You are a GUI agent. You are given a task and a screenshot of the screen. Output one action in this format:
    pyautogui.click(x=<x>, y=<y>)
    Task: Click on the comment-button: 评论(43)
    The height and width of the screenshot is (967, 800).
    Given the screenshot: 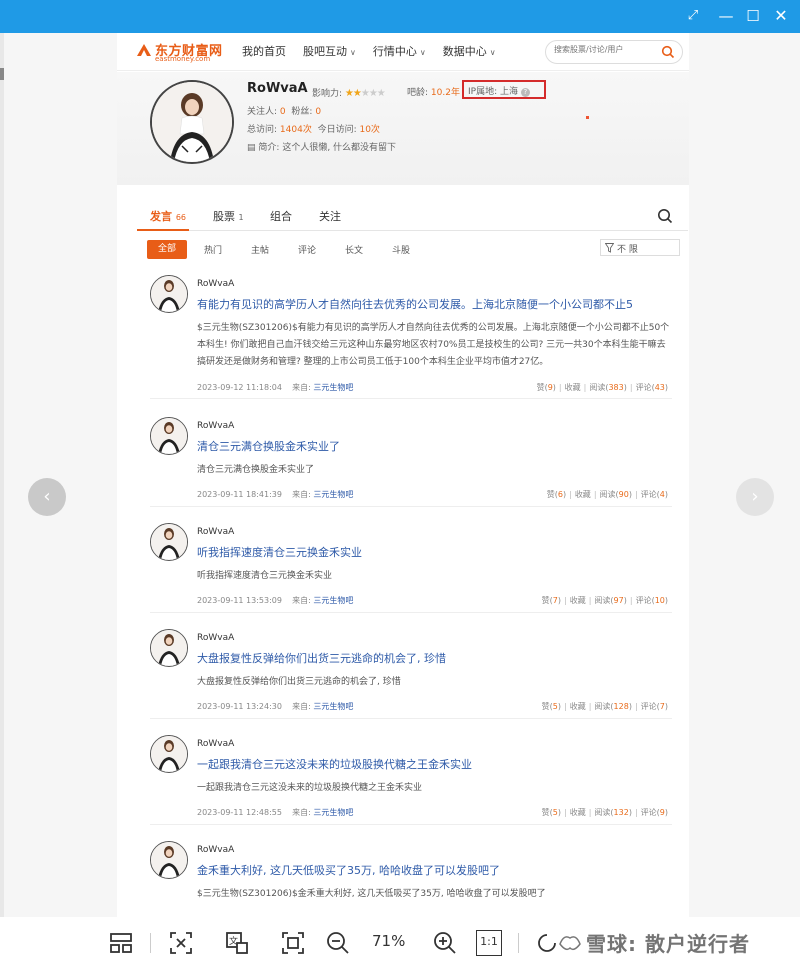 What is the action you would take?
    pyautogui.click(x=652, y=387)
    